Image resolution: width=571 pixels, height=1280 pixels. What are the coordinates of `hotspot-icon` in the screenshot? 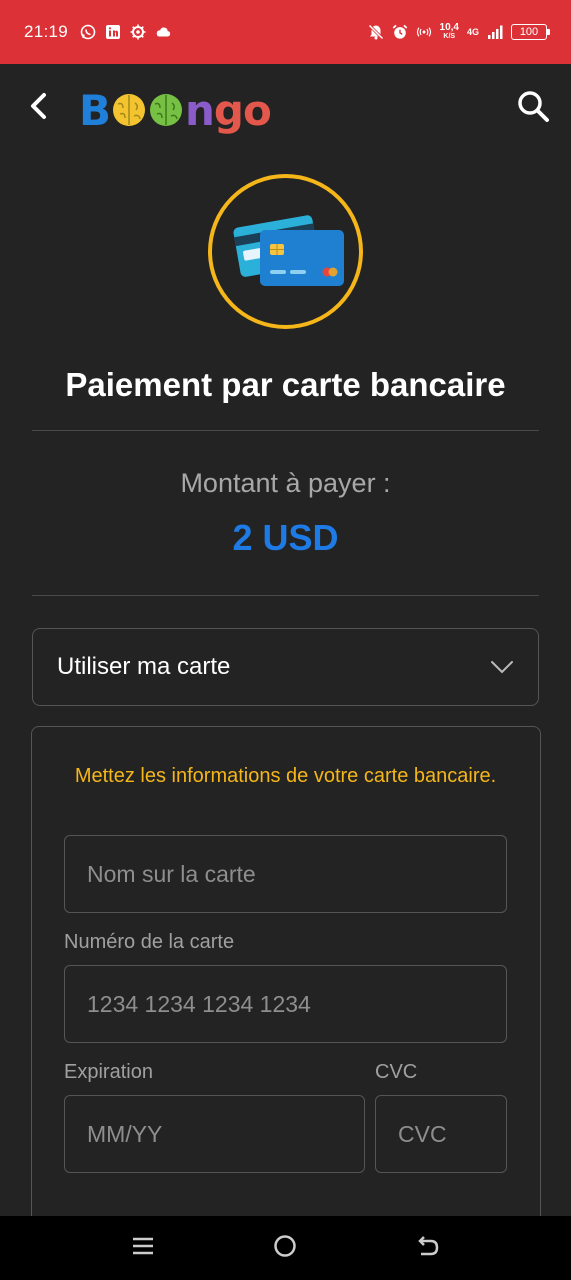 It's located at (424, 32).